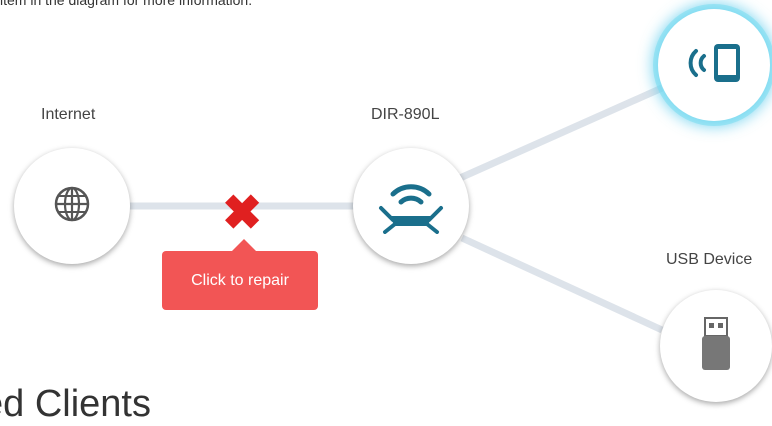  I want to click on wireless-client-node, so click(714, 65).